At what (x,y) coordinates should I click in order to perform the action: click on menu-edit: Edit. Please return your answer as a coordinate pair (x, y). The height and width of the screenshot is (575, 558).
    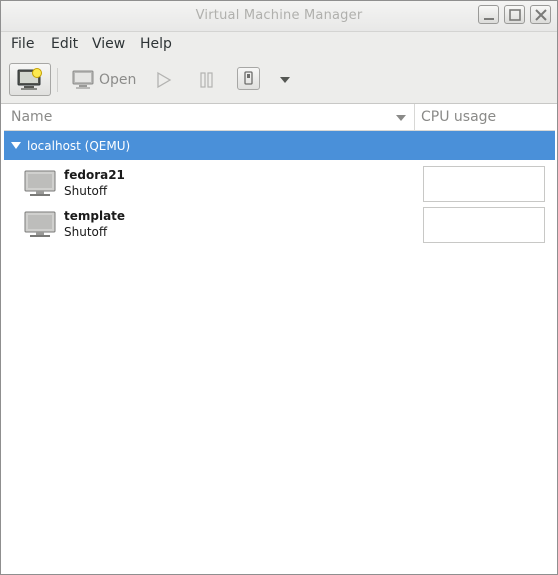
    Looking at the image, I should click on (64, 44).